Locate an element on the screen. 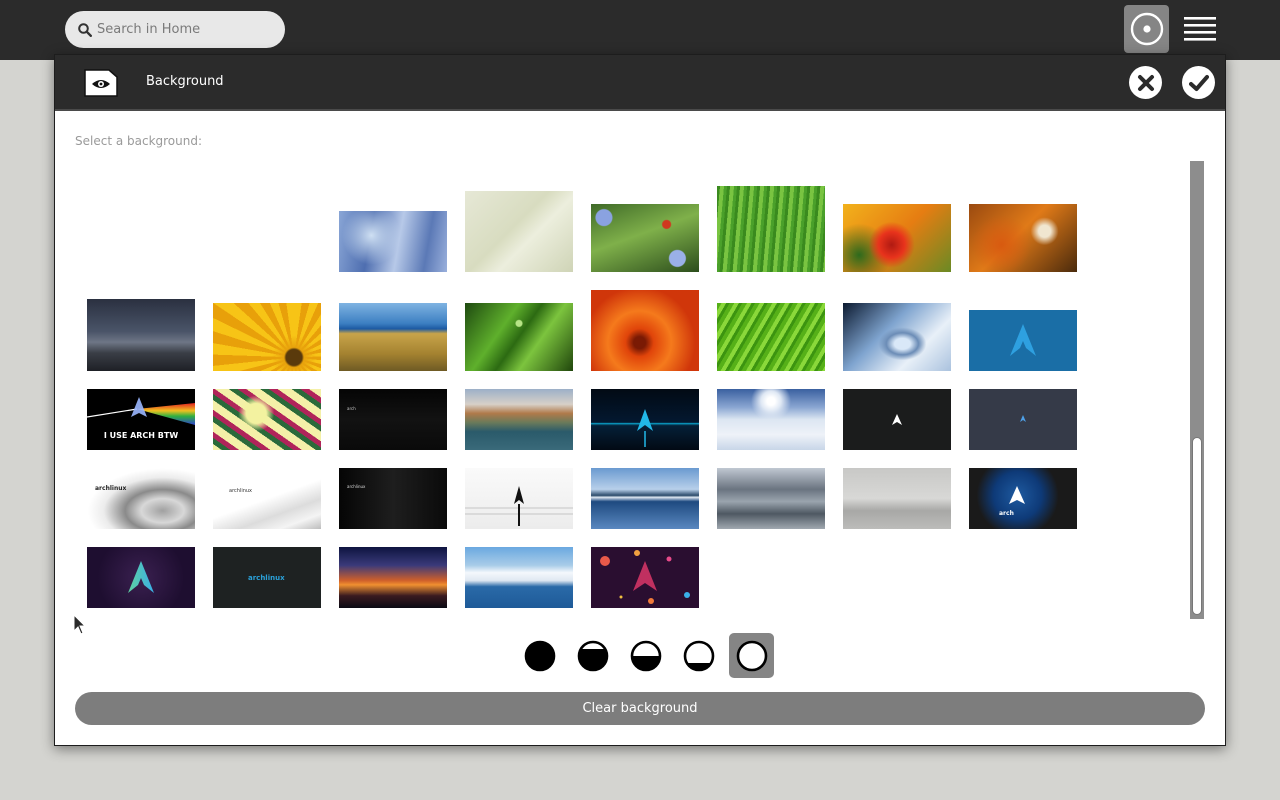  search-input is located at coordinates (187, 29).